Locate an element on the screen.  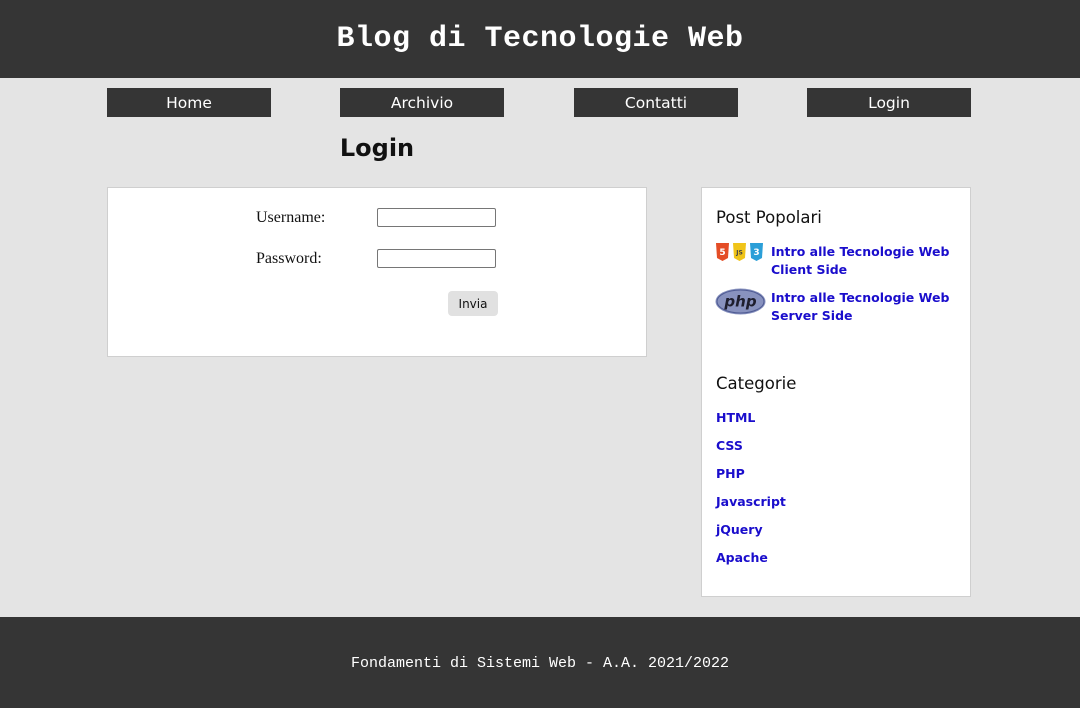
php-logo-icon: php is located at coordinates (740, 301).